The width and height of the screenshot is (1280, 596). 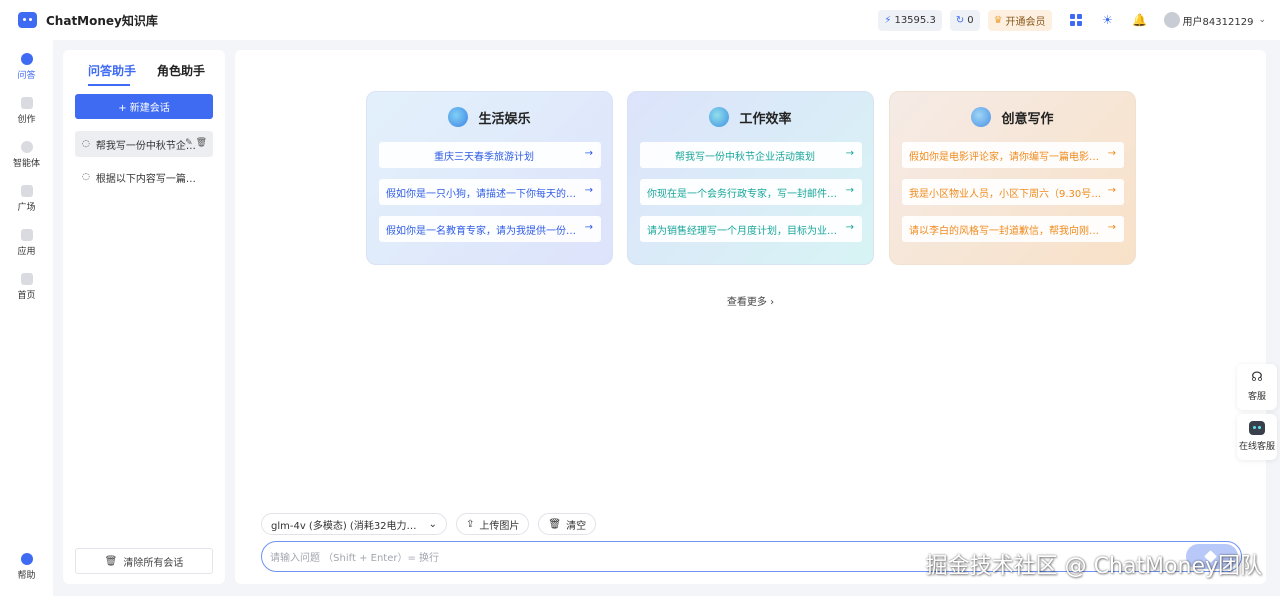 What do you see at coordinates (1108, 20) in the screenshot?
I see `theme-toggle-icon: ☀` at bounding box center [1108, 20].